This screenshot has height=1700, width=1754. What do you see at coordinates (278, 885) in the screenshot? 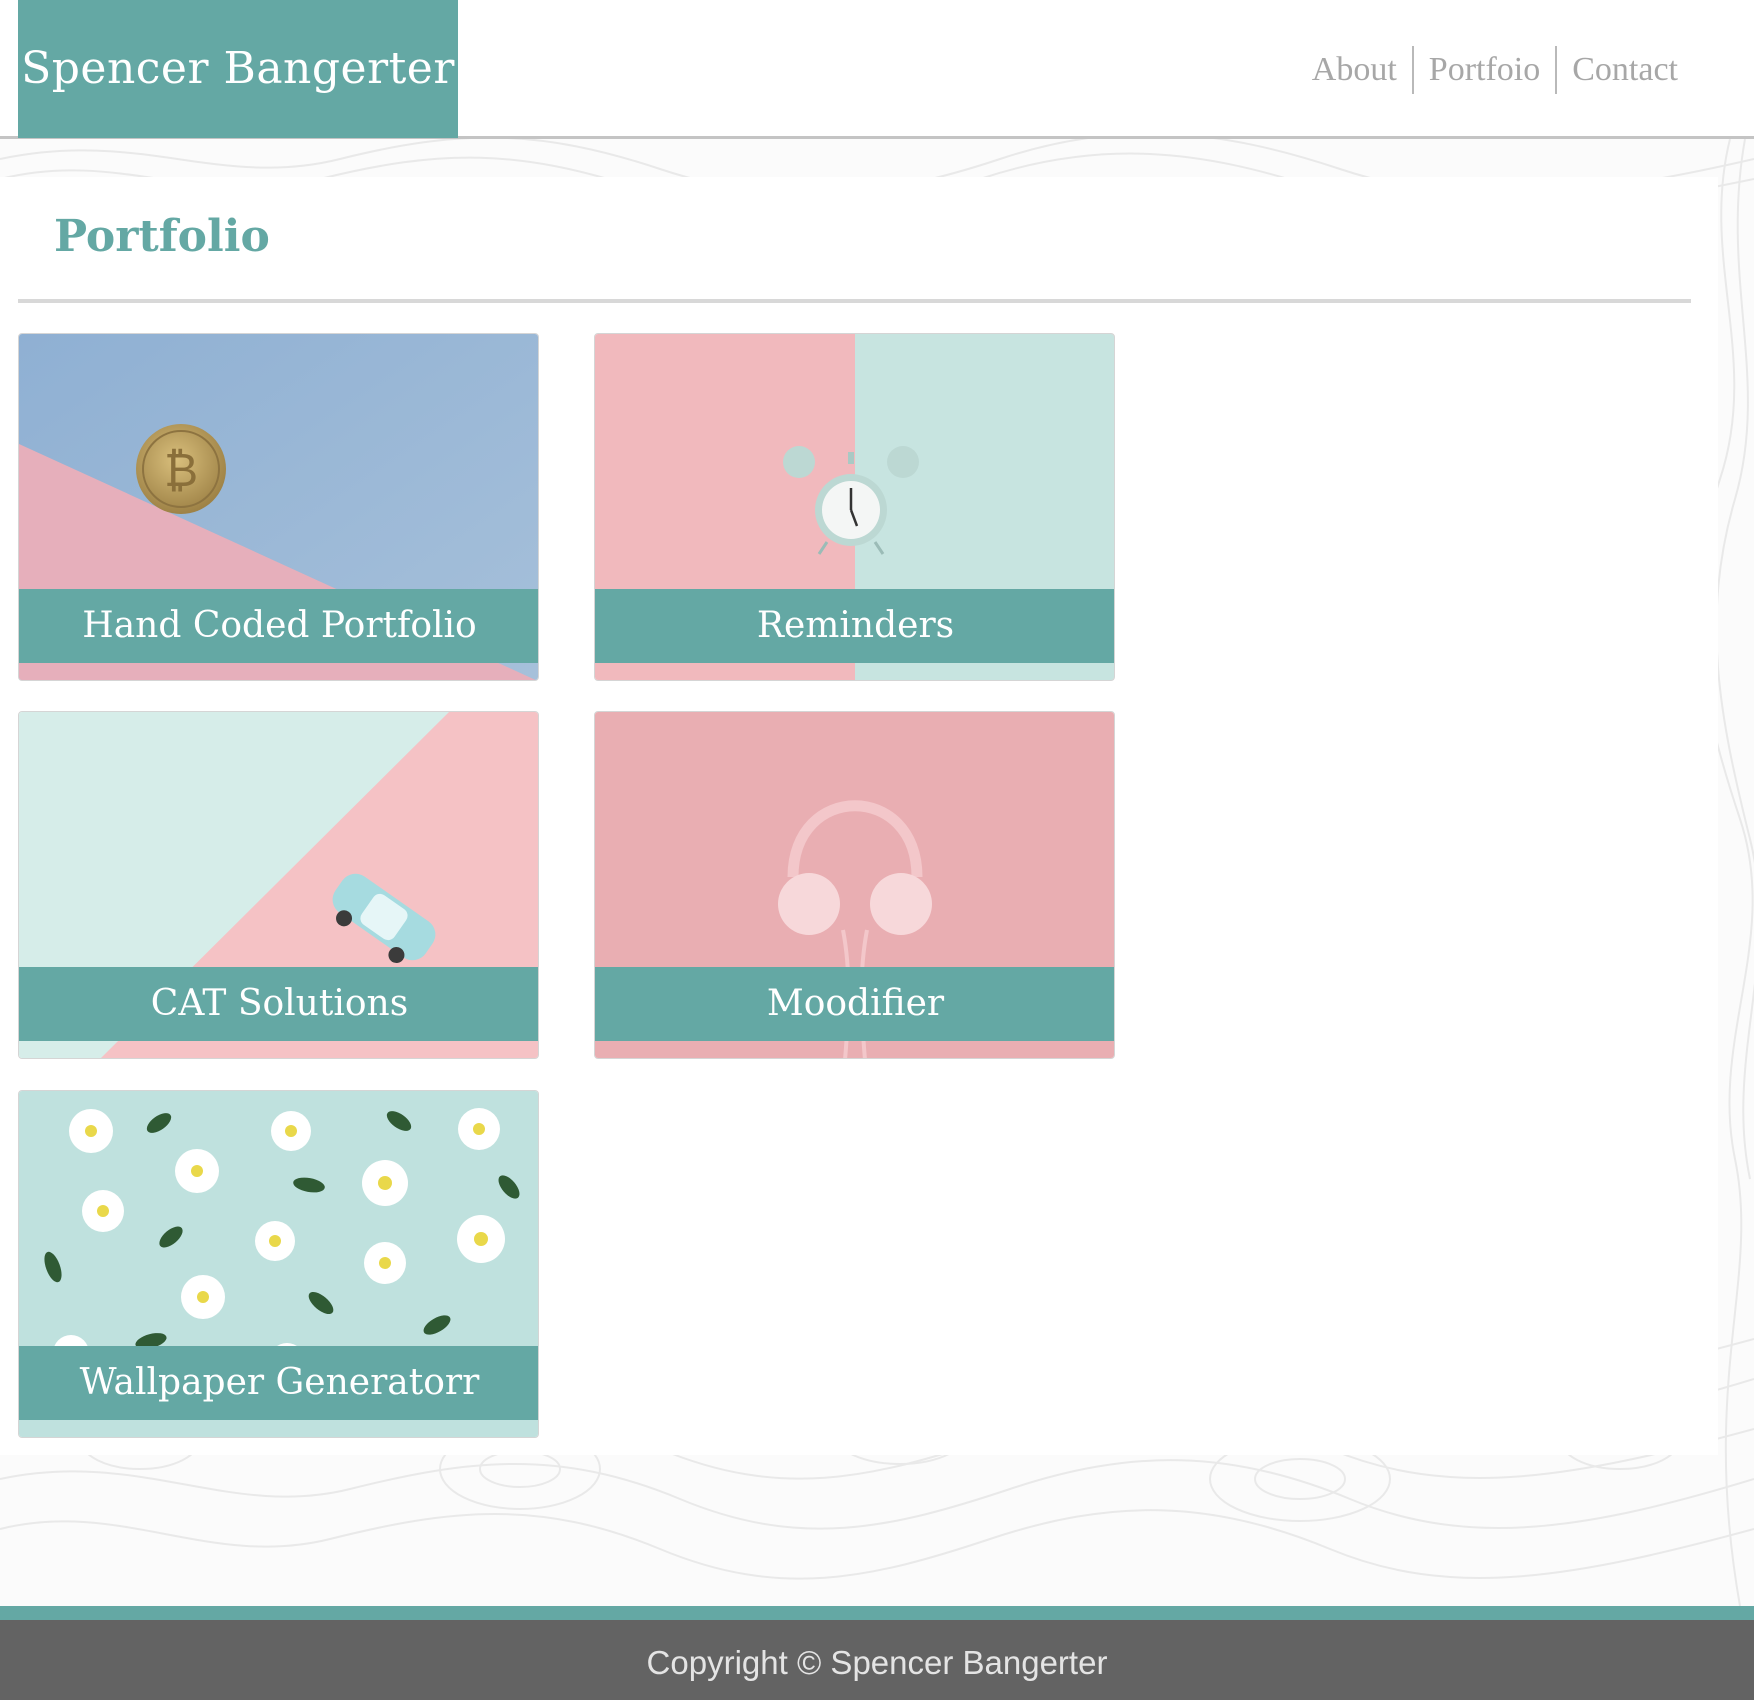
I see `project-card-cat-solutions: CAT Solutions` at bounding box center [278, 885].